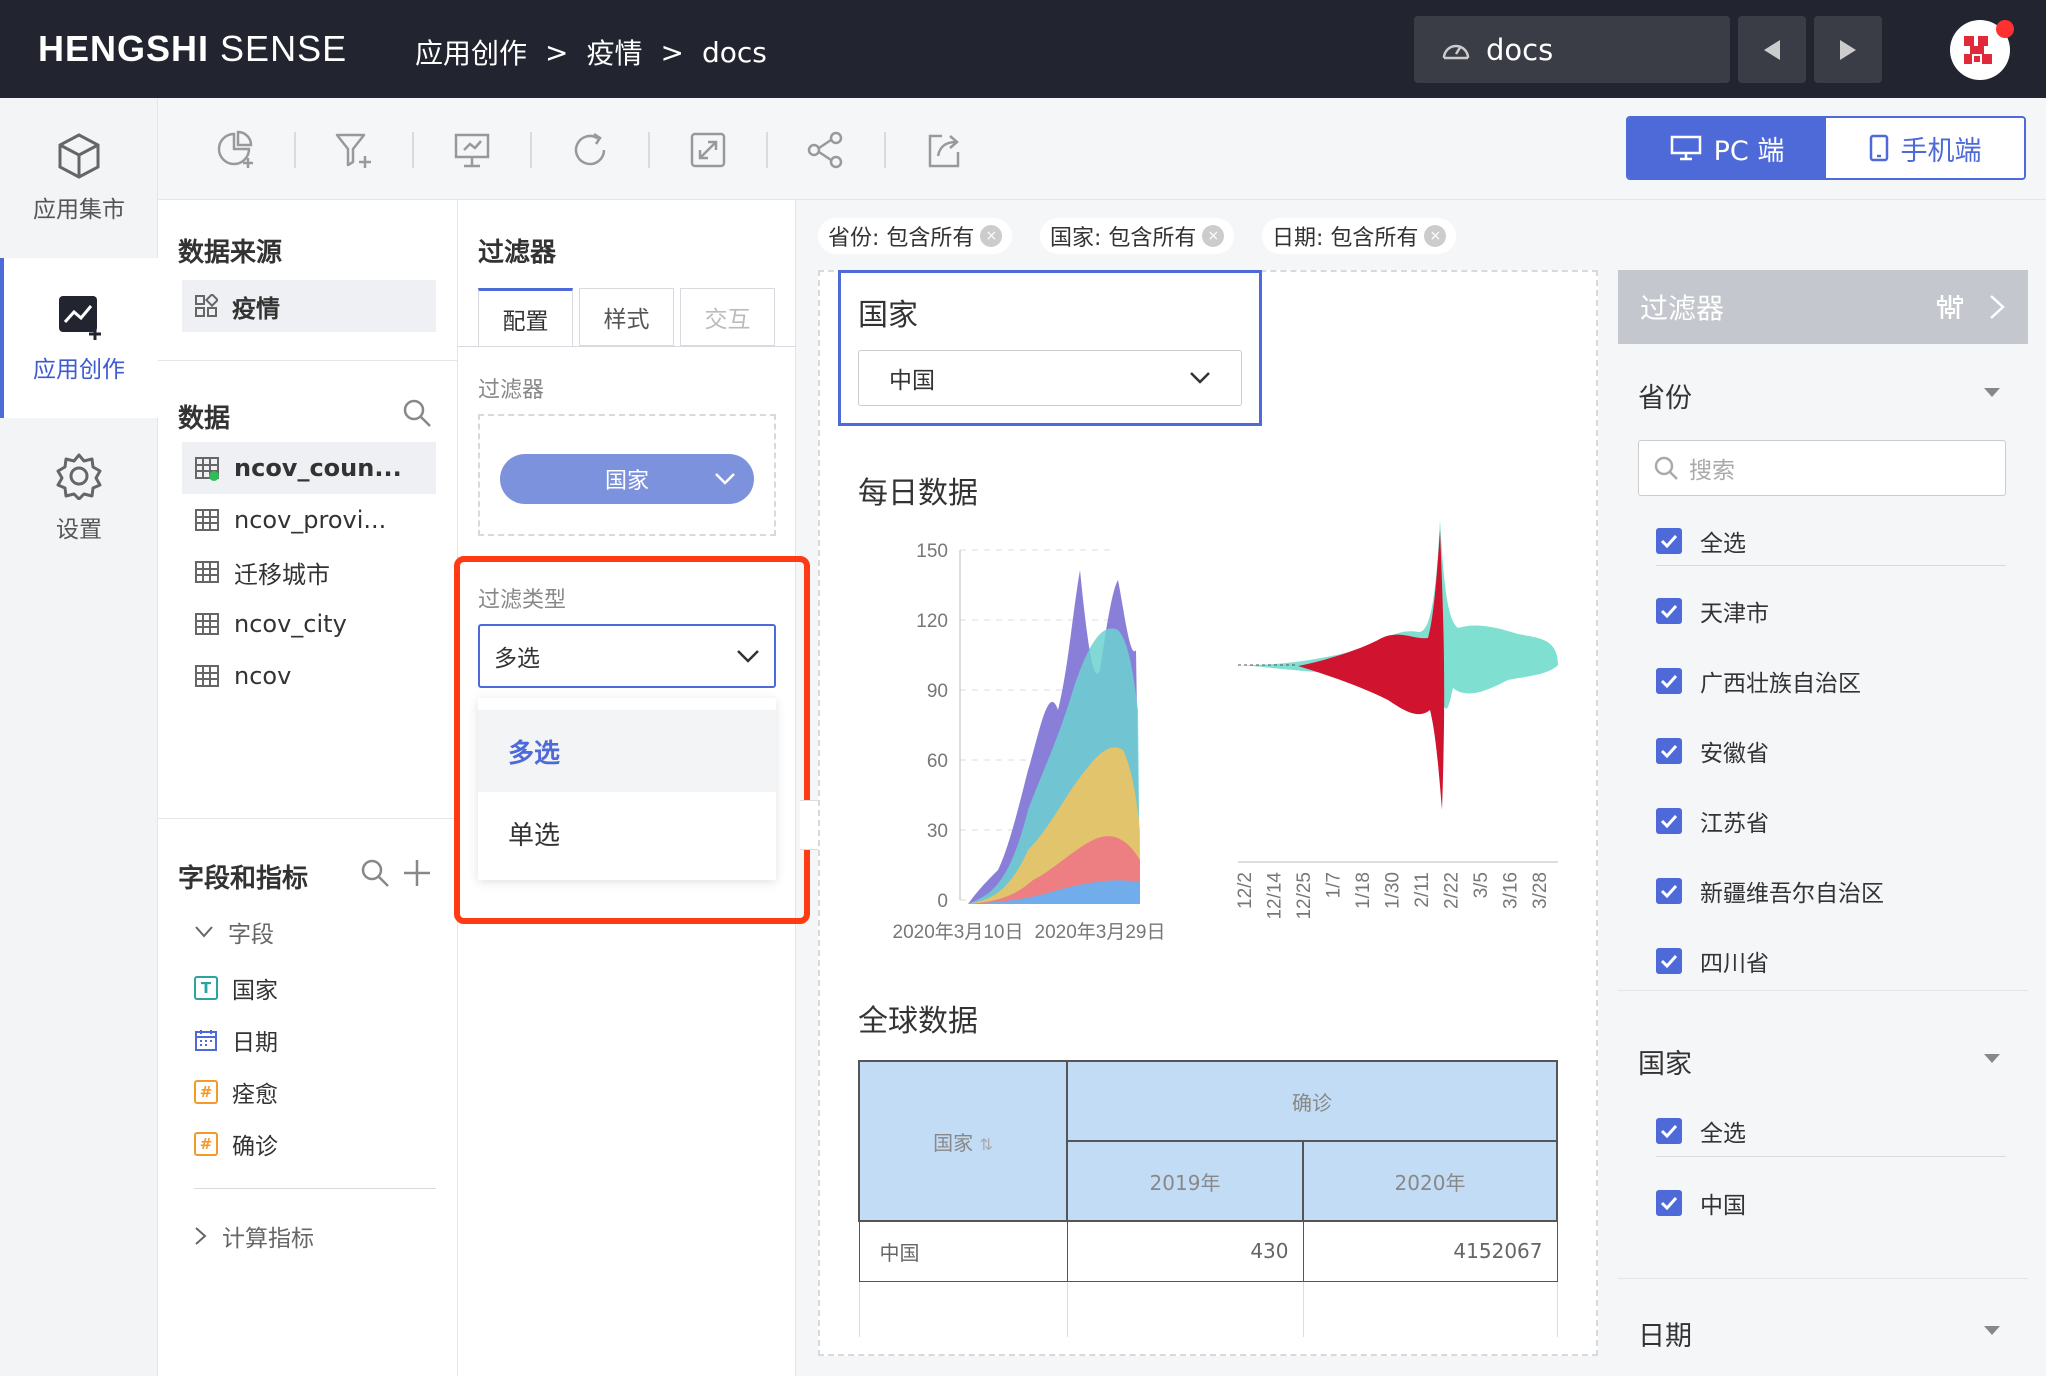 This screenshot has width=2046, height=1376. I want to click on add-filter-button, so click(354, 150).